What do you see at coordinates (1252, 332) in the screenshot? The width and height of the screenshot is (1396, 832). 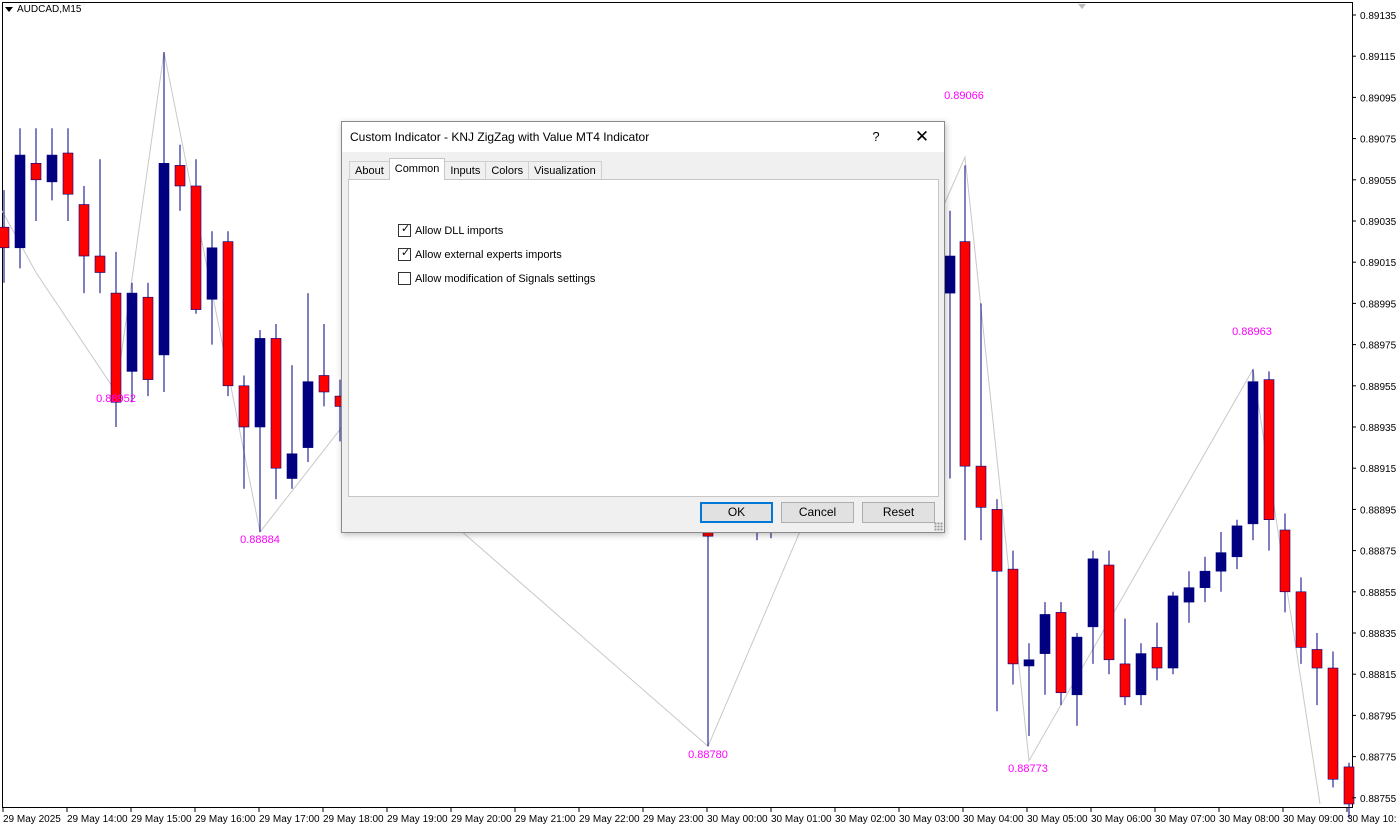 I see `zigzag-value-label: 0.88963` at bounding box center [1252, 332].